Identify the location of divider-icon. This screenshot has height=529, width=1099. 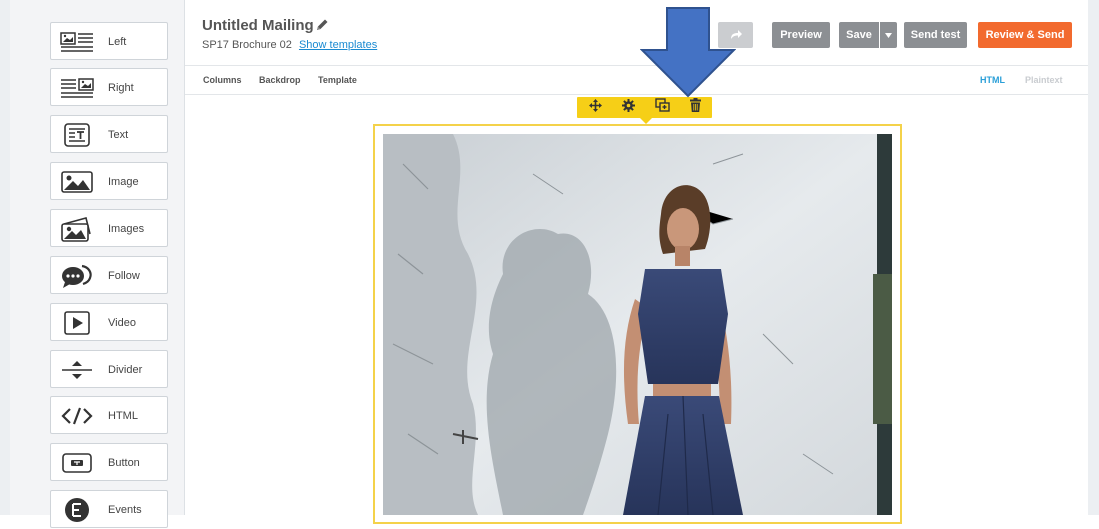
(77, 370).